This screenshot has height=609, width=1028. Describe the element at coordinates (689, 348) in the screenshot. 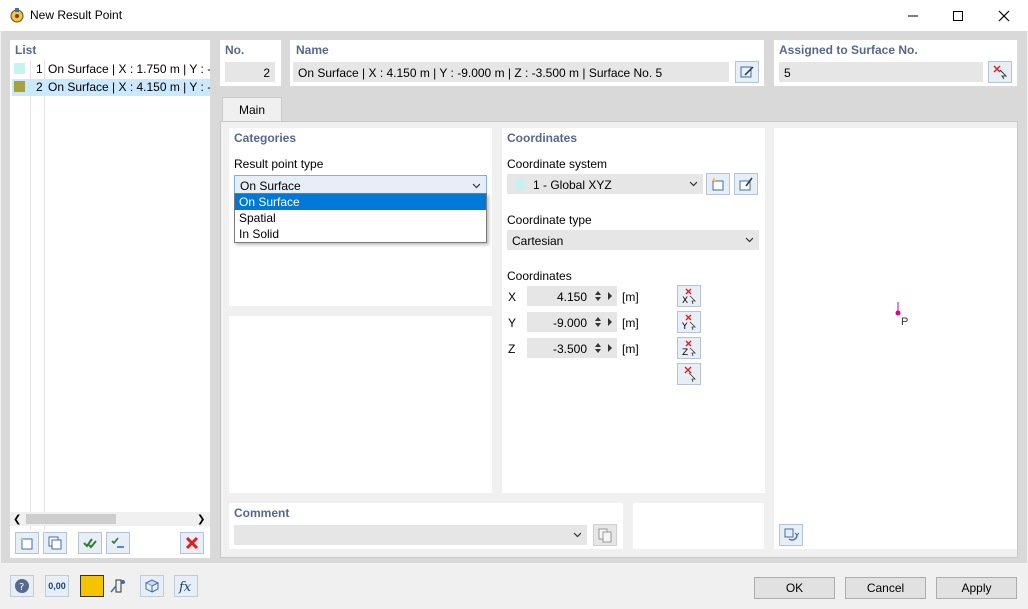

I see `pick-z-icon: Z` at that location.